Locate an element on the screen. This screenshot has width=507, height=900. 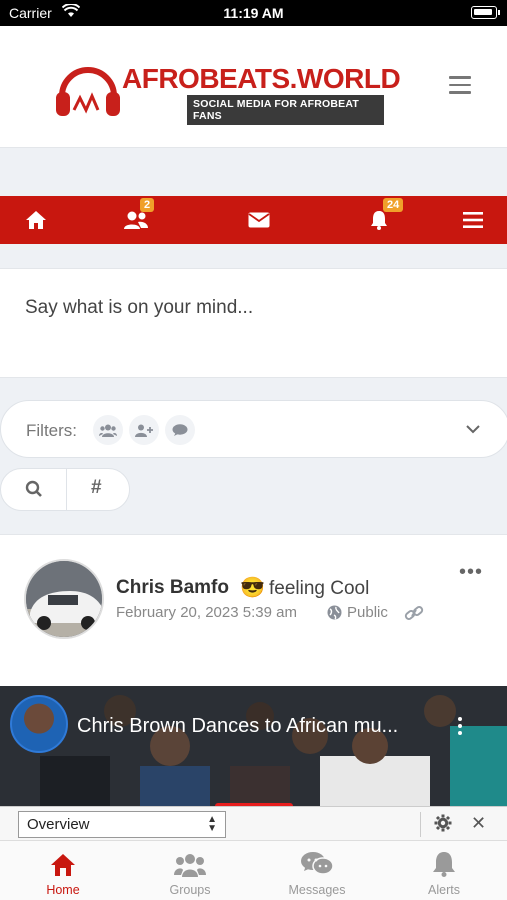
overview-select-value: Overview is located at coordinates (58, 824).